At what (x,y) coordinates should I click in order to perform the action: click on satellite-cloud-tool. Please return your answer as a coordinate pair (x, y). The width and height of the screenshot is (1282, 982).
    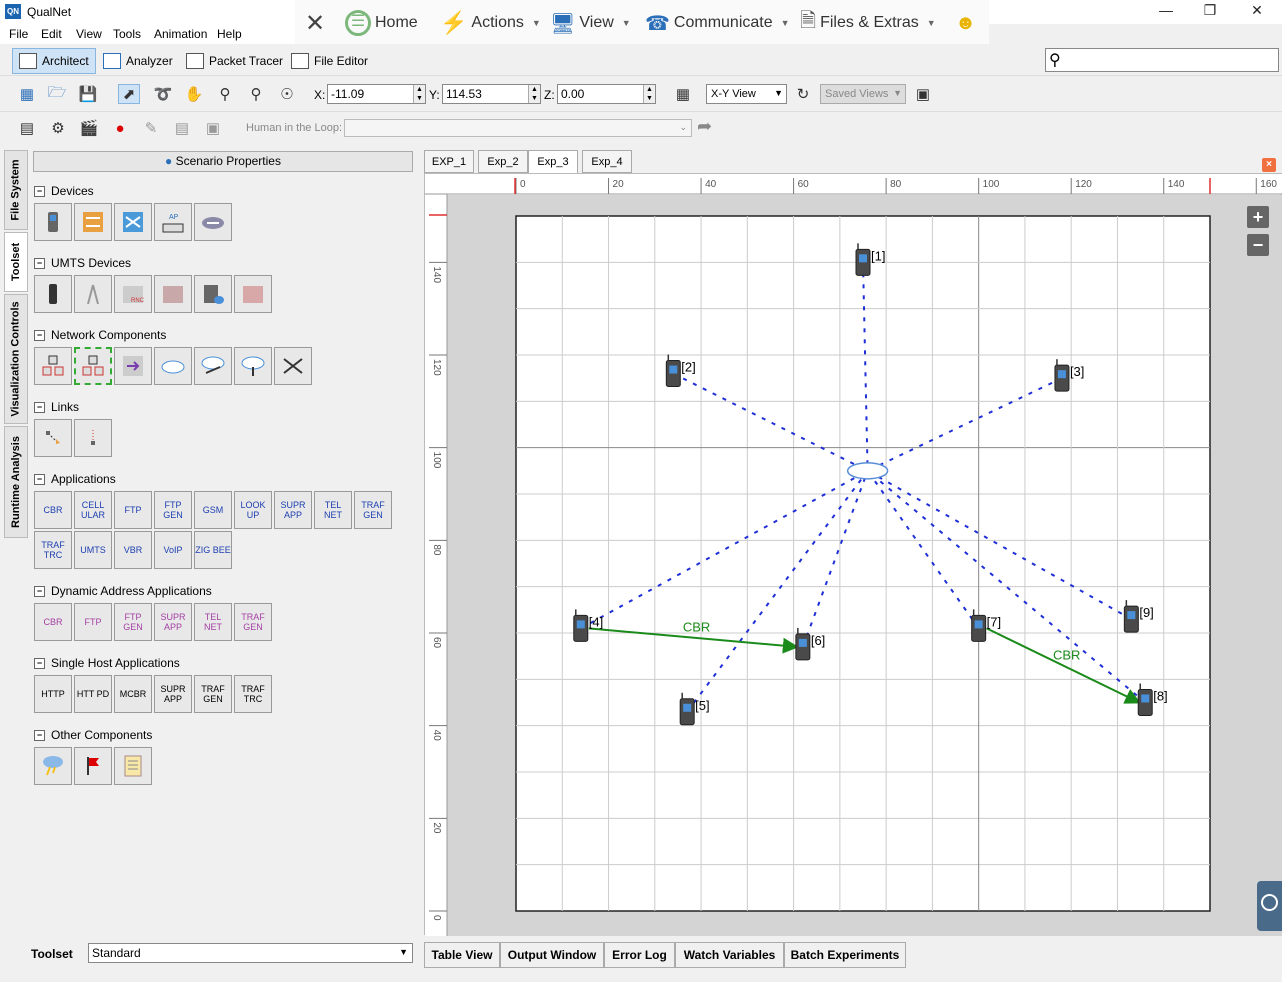
    Looking at the image, I should click on (213, 366).